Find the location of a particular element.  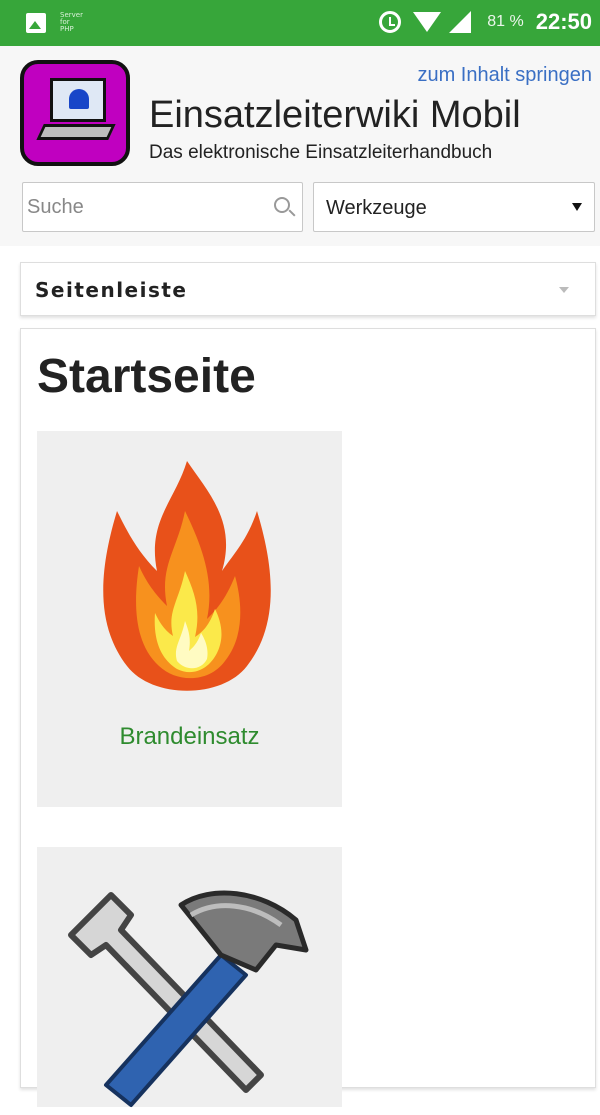

php-server-icon: Server for PHP is located at coordinates (71, 22).